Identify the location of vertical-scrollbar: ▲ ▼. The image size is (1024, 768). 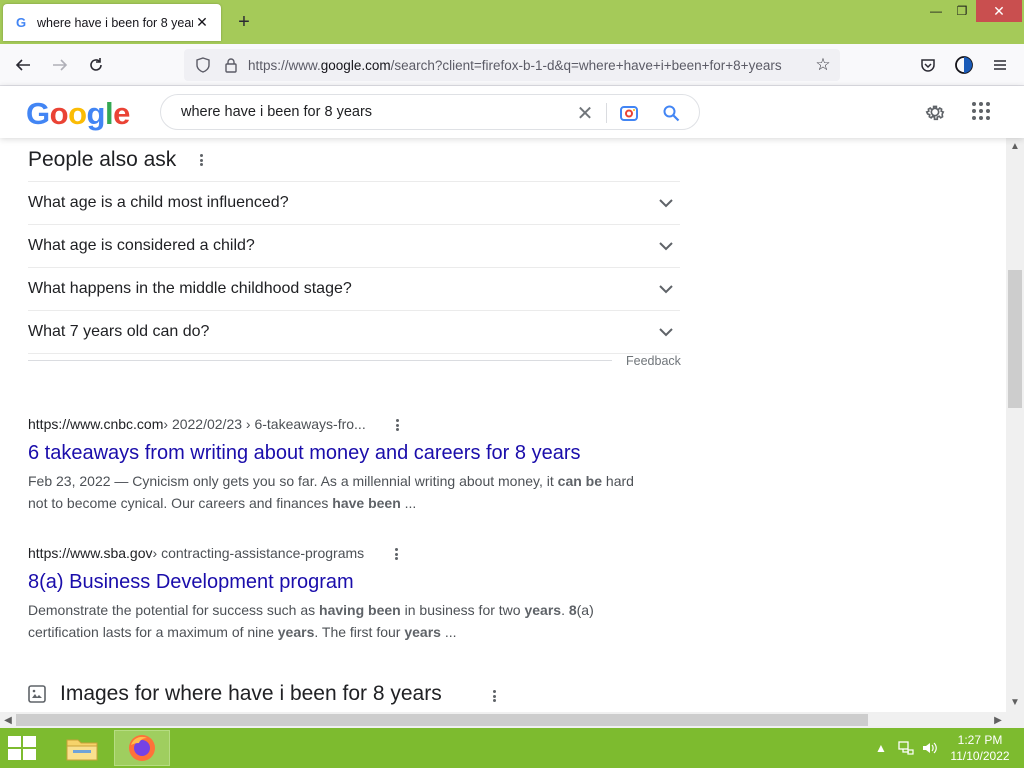
(1015, 425).